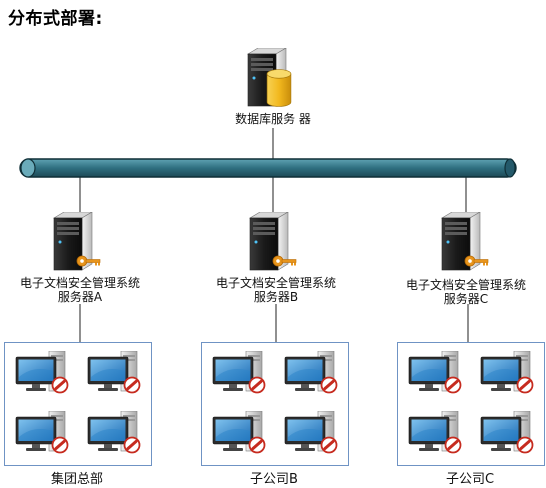 This screenshot has height=488, width=546. I want to click on server-a-label: 电子文档安全管理系统 服务器A, so click(80, 290).